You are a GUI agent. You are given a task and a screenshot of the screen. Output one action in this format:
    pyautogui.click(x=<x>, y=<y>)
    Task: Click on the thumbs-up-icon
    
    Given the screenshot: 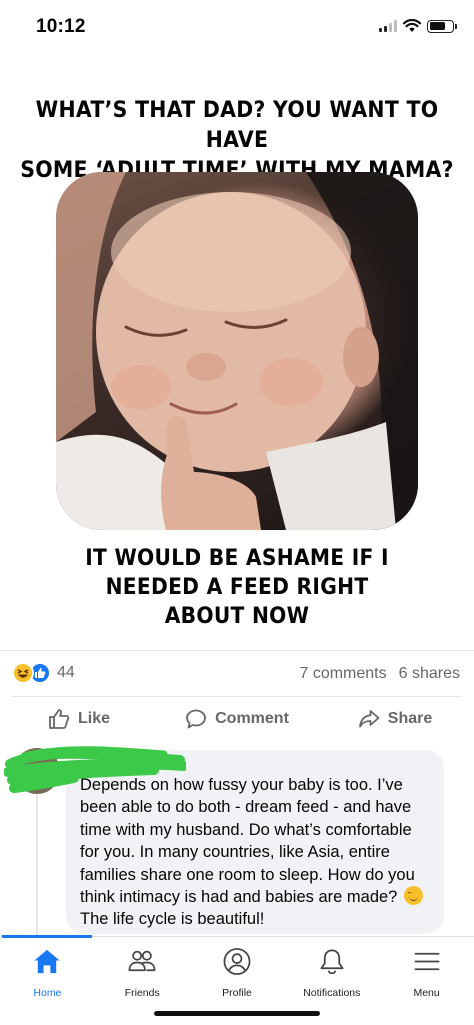 What is the action you would take?
    pyautogui.click(x=59, y=719)
    